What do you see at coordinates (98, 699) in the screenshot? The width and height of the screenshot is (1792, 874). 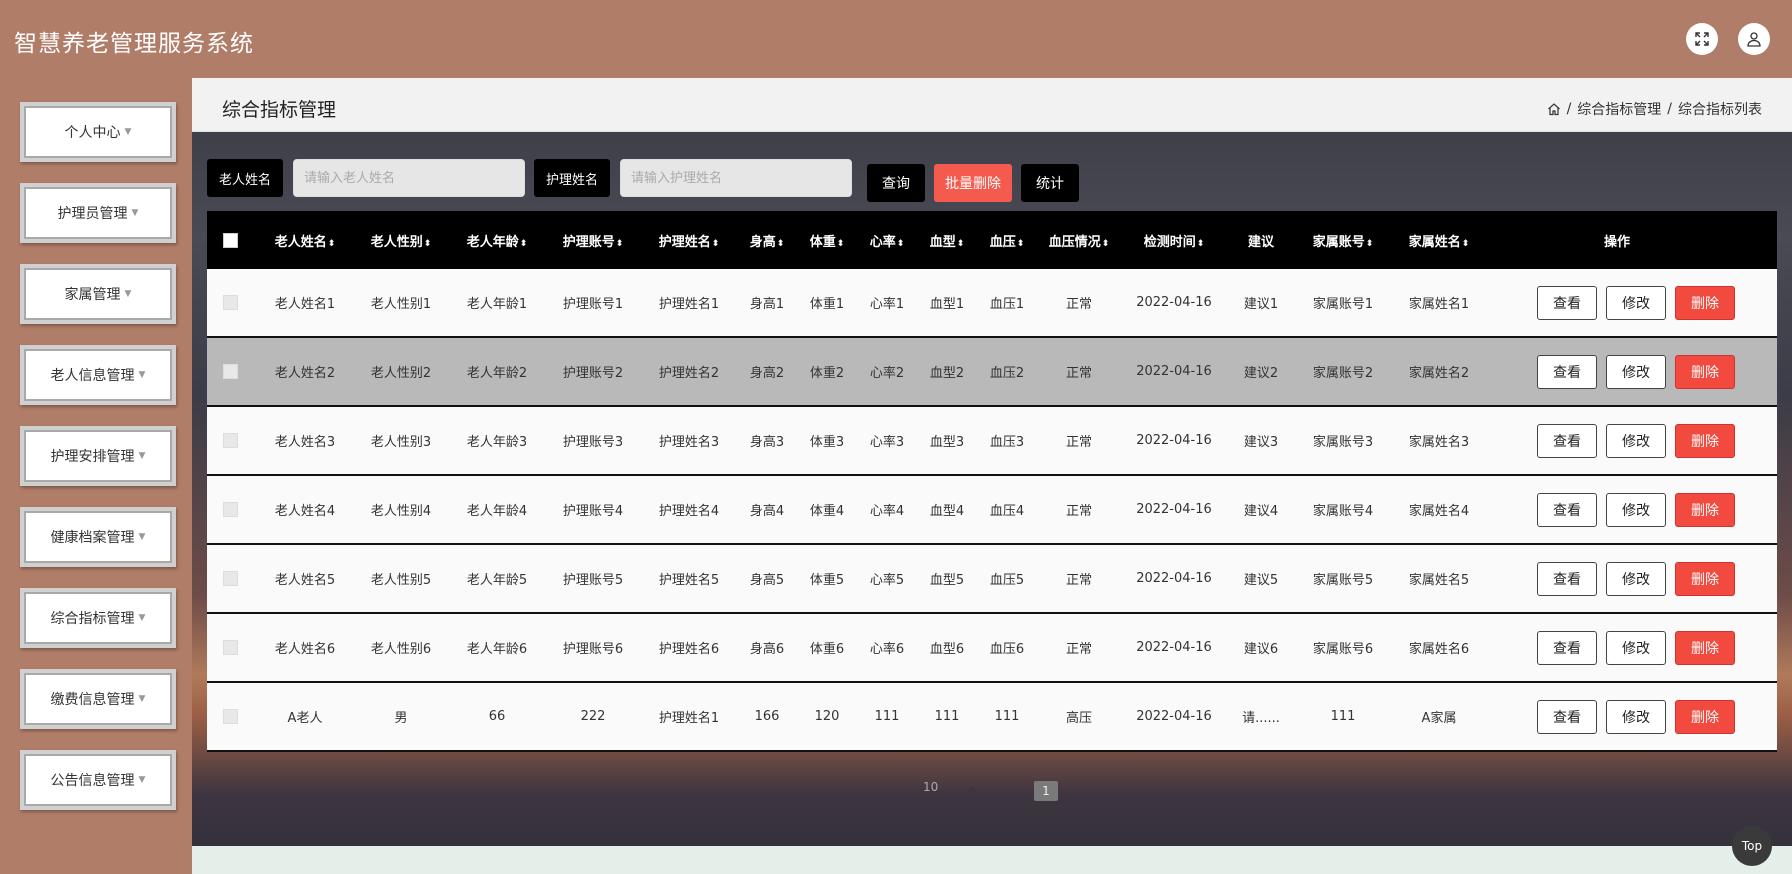 I see `sidebar-item-payment-info: 缴费信息管理 ▼` at bounding box center [98, 699].